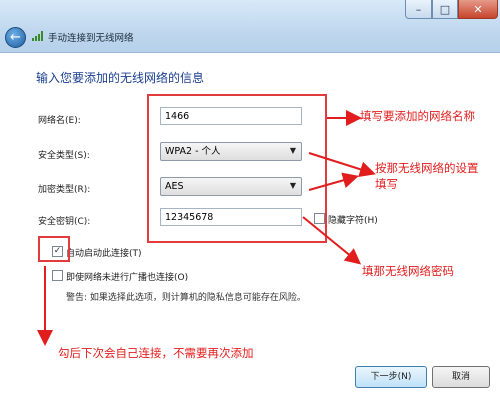 This screenshot has width=500, height=403. I want to click on wireless-network-icon, so click(38, 36).